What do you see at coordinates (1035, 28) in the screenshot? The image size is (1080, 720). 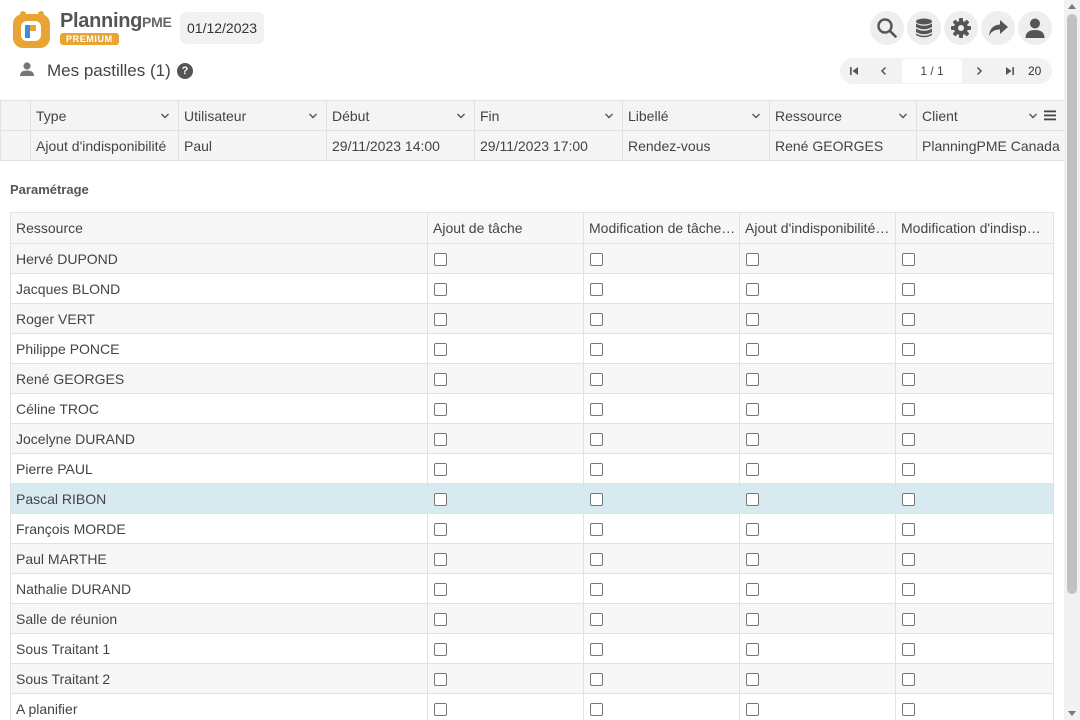 I see `account-button` at bounding box center [1035, 28].